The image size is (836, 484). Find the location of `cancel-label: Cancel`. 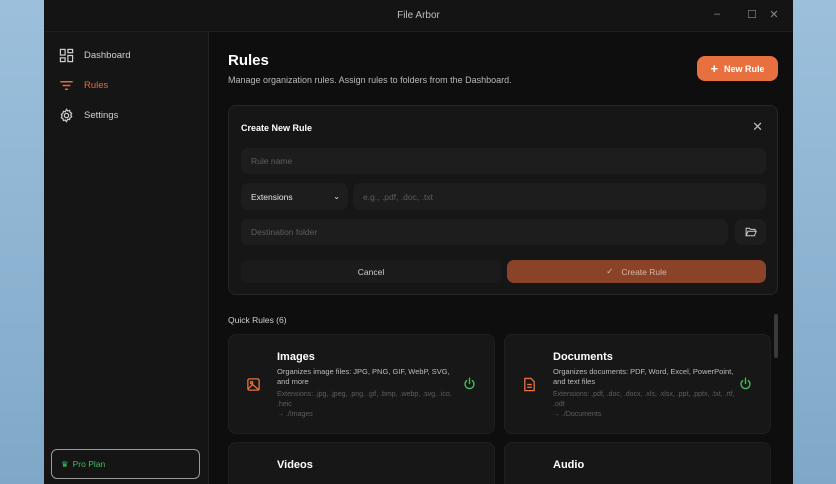

cancel-label: Cancel is located at coordinates (371, 271).